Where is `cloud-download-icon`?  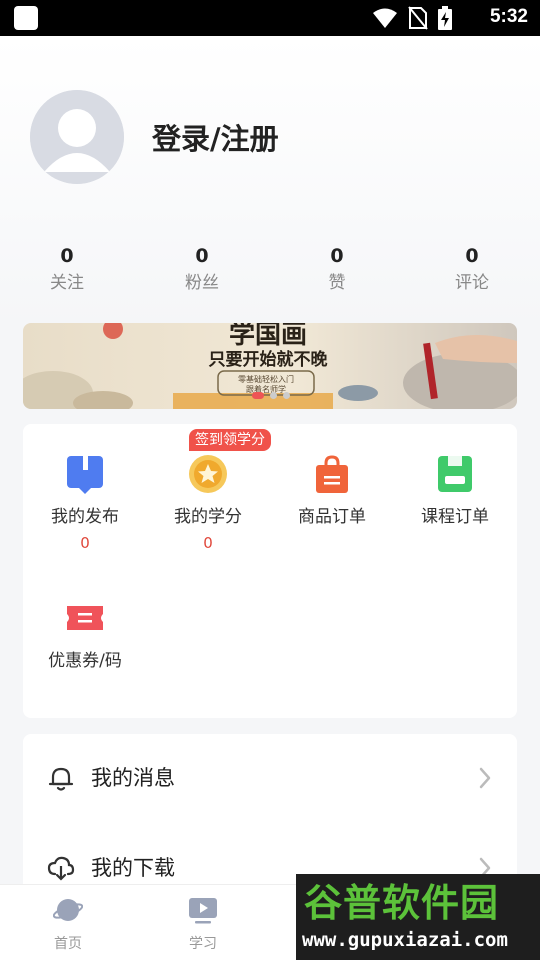
cloud-download-icon is located at coordinates (61, 868).